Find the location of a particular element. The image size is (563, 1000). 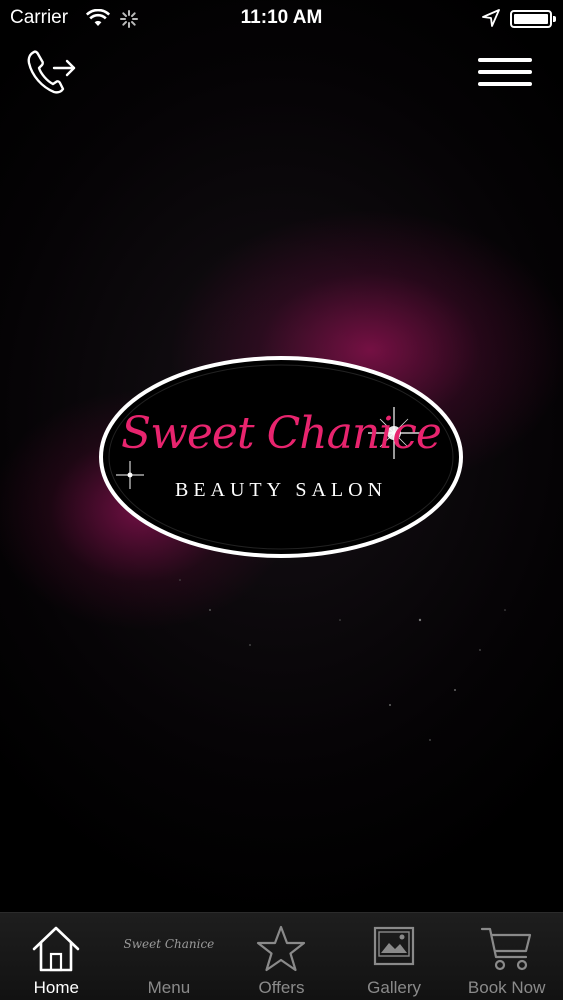

hamburger-menu-icon is located at coordinates (505, 60).